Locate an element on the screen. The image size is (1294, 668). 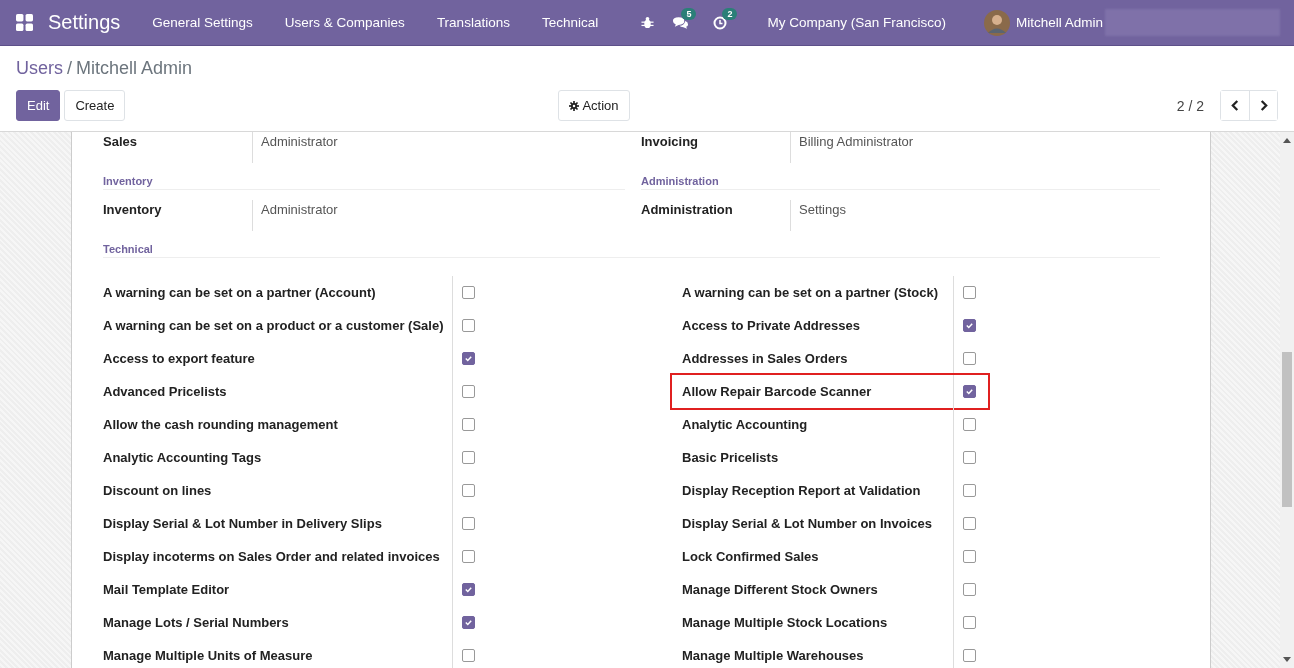
menu-item: Users & Companies is located at coordinates (344, 22).